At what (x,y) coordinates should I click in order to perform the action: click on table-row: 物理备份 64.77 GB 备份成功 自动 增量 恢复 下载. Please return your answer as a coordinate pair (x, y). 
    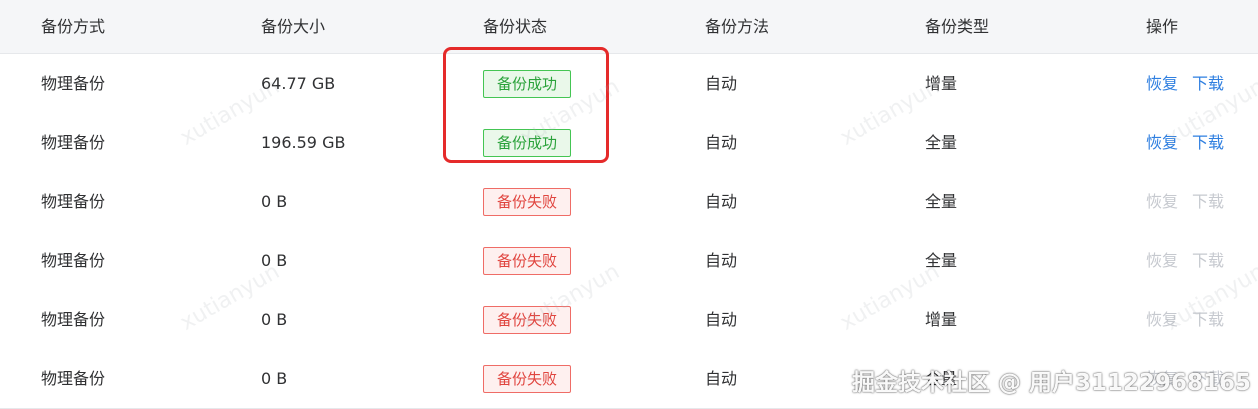
    Looking at the image, I should click on (629, 84).